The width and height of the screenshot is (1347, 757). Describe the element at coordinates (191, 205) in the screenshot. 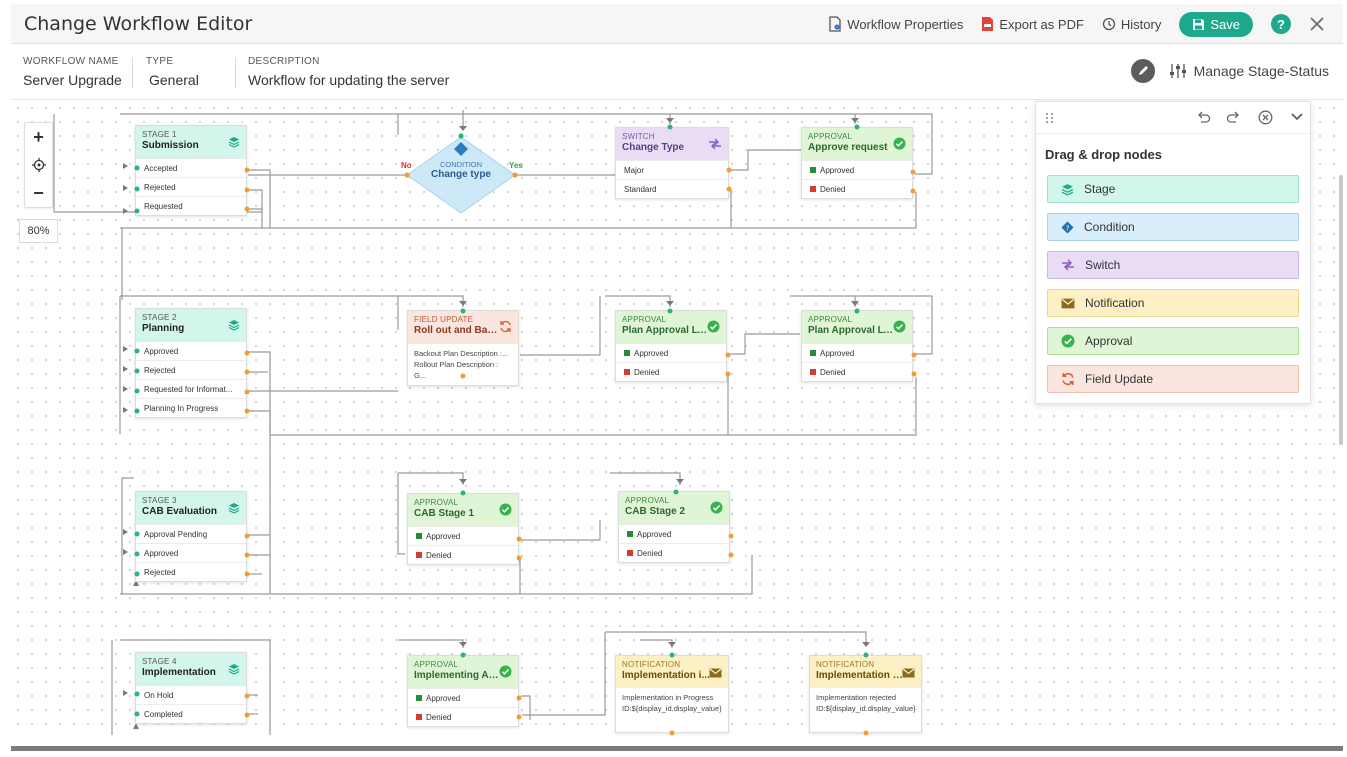

I see `status-row: Requested` at that location.